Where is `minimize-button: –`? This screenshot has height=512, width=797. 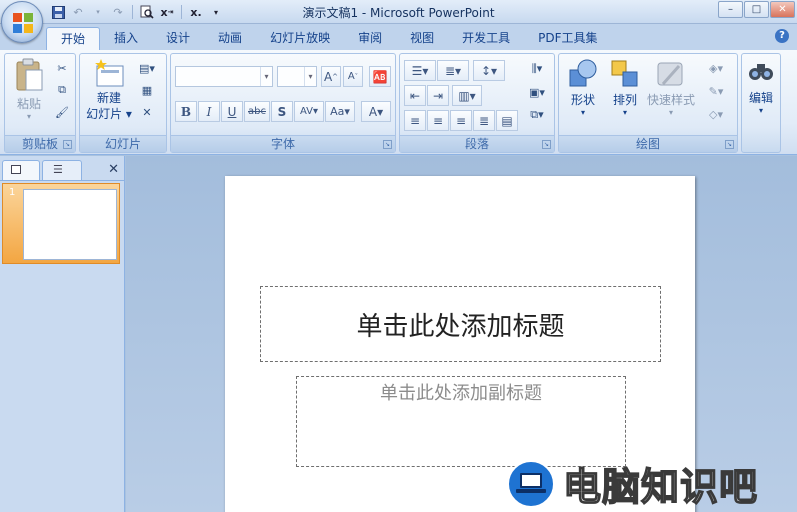 minimize-button: – is located at coordinates (730, 9).